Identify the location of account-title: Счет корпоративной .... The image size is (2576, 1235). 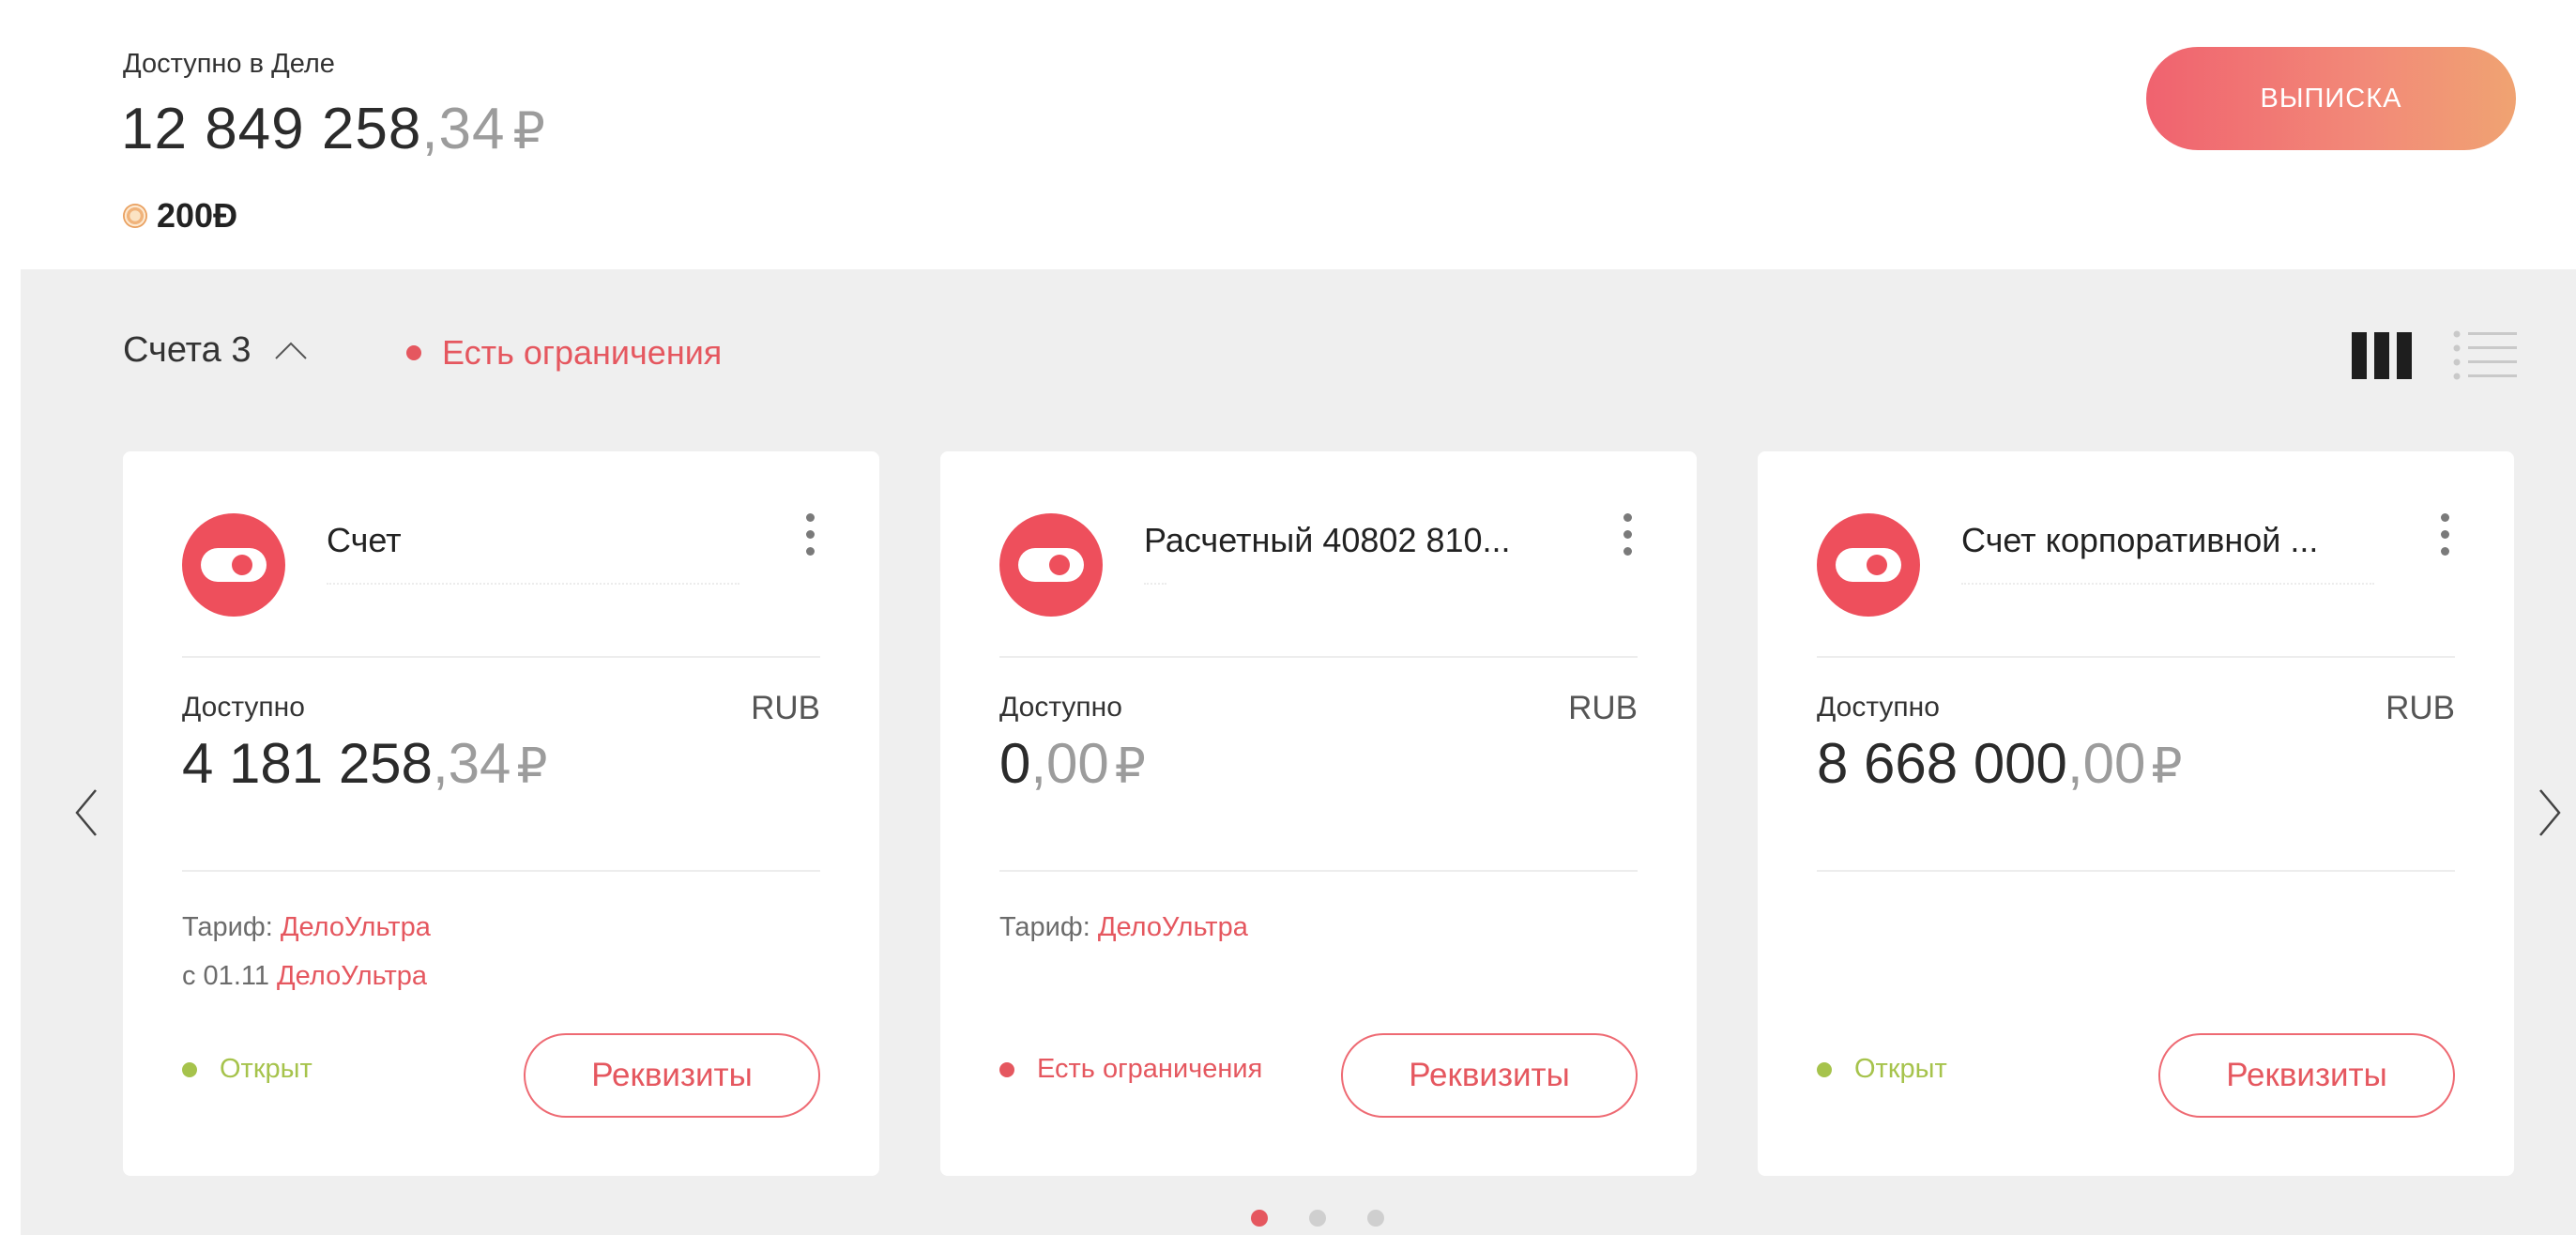
(2140, 540).